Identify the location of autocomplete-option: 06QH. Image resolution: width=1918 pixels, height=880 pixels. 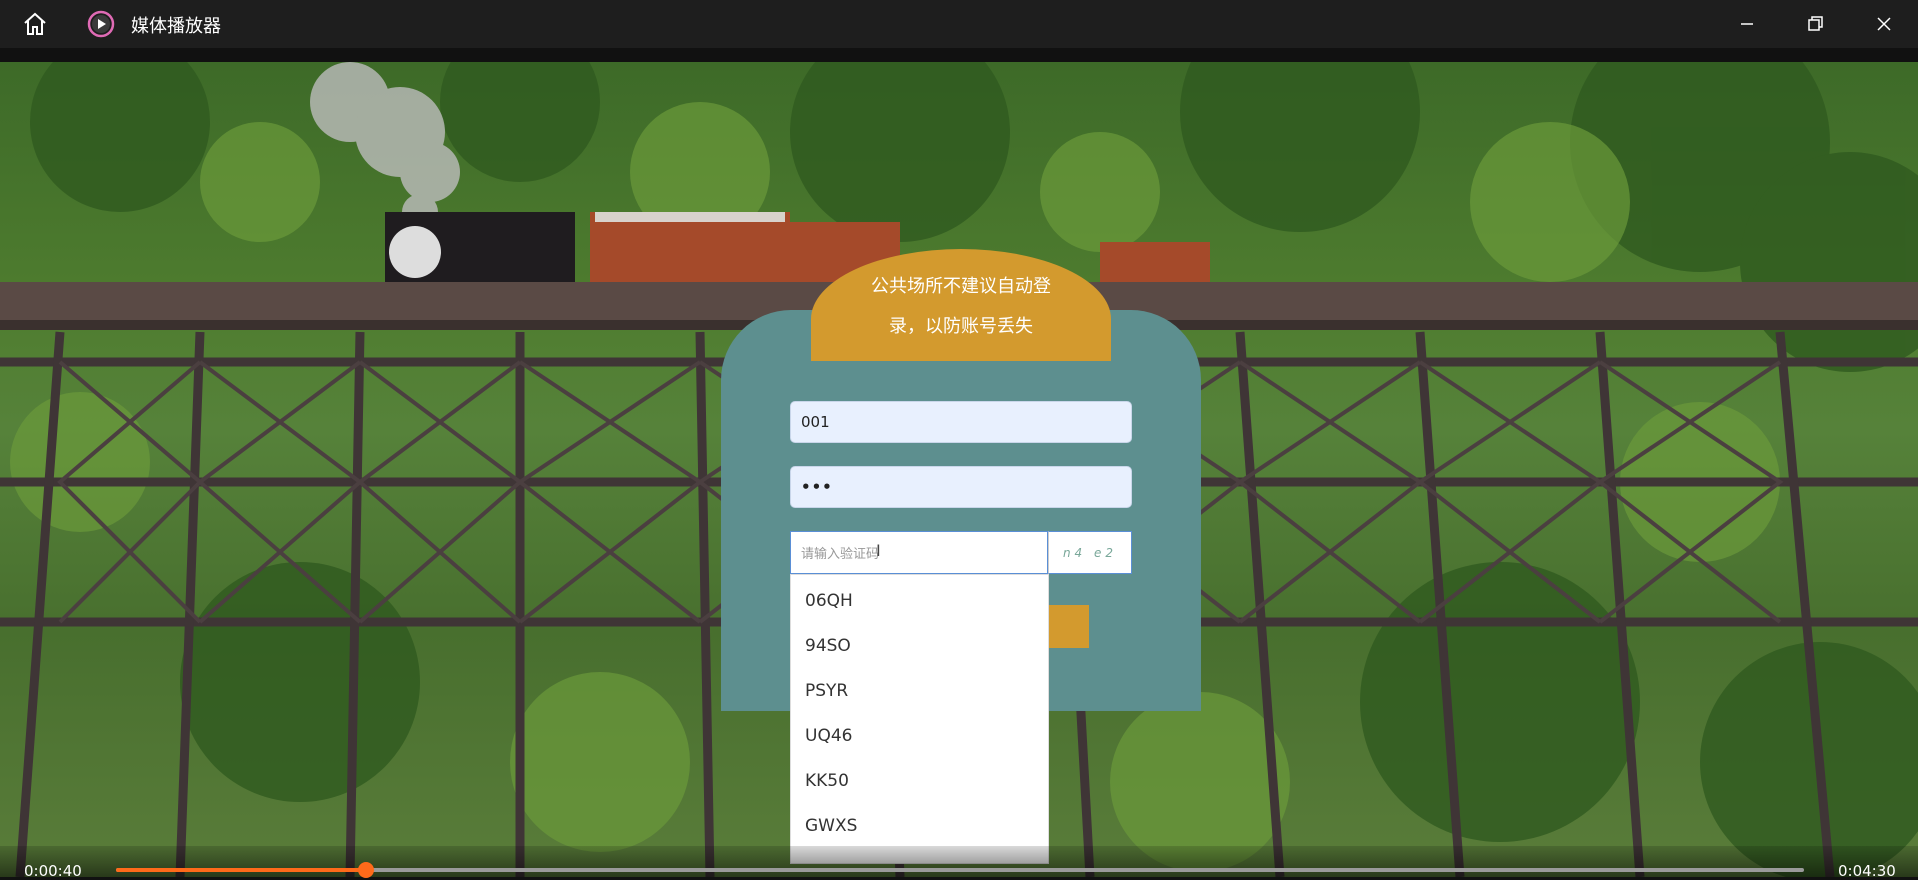
(919, 601).